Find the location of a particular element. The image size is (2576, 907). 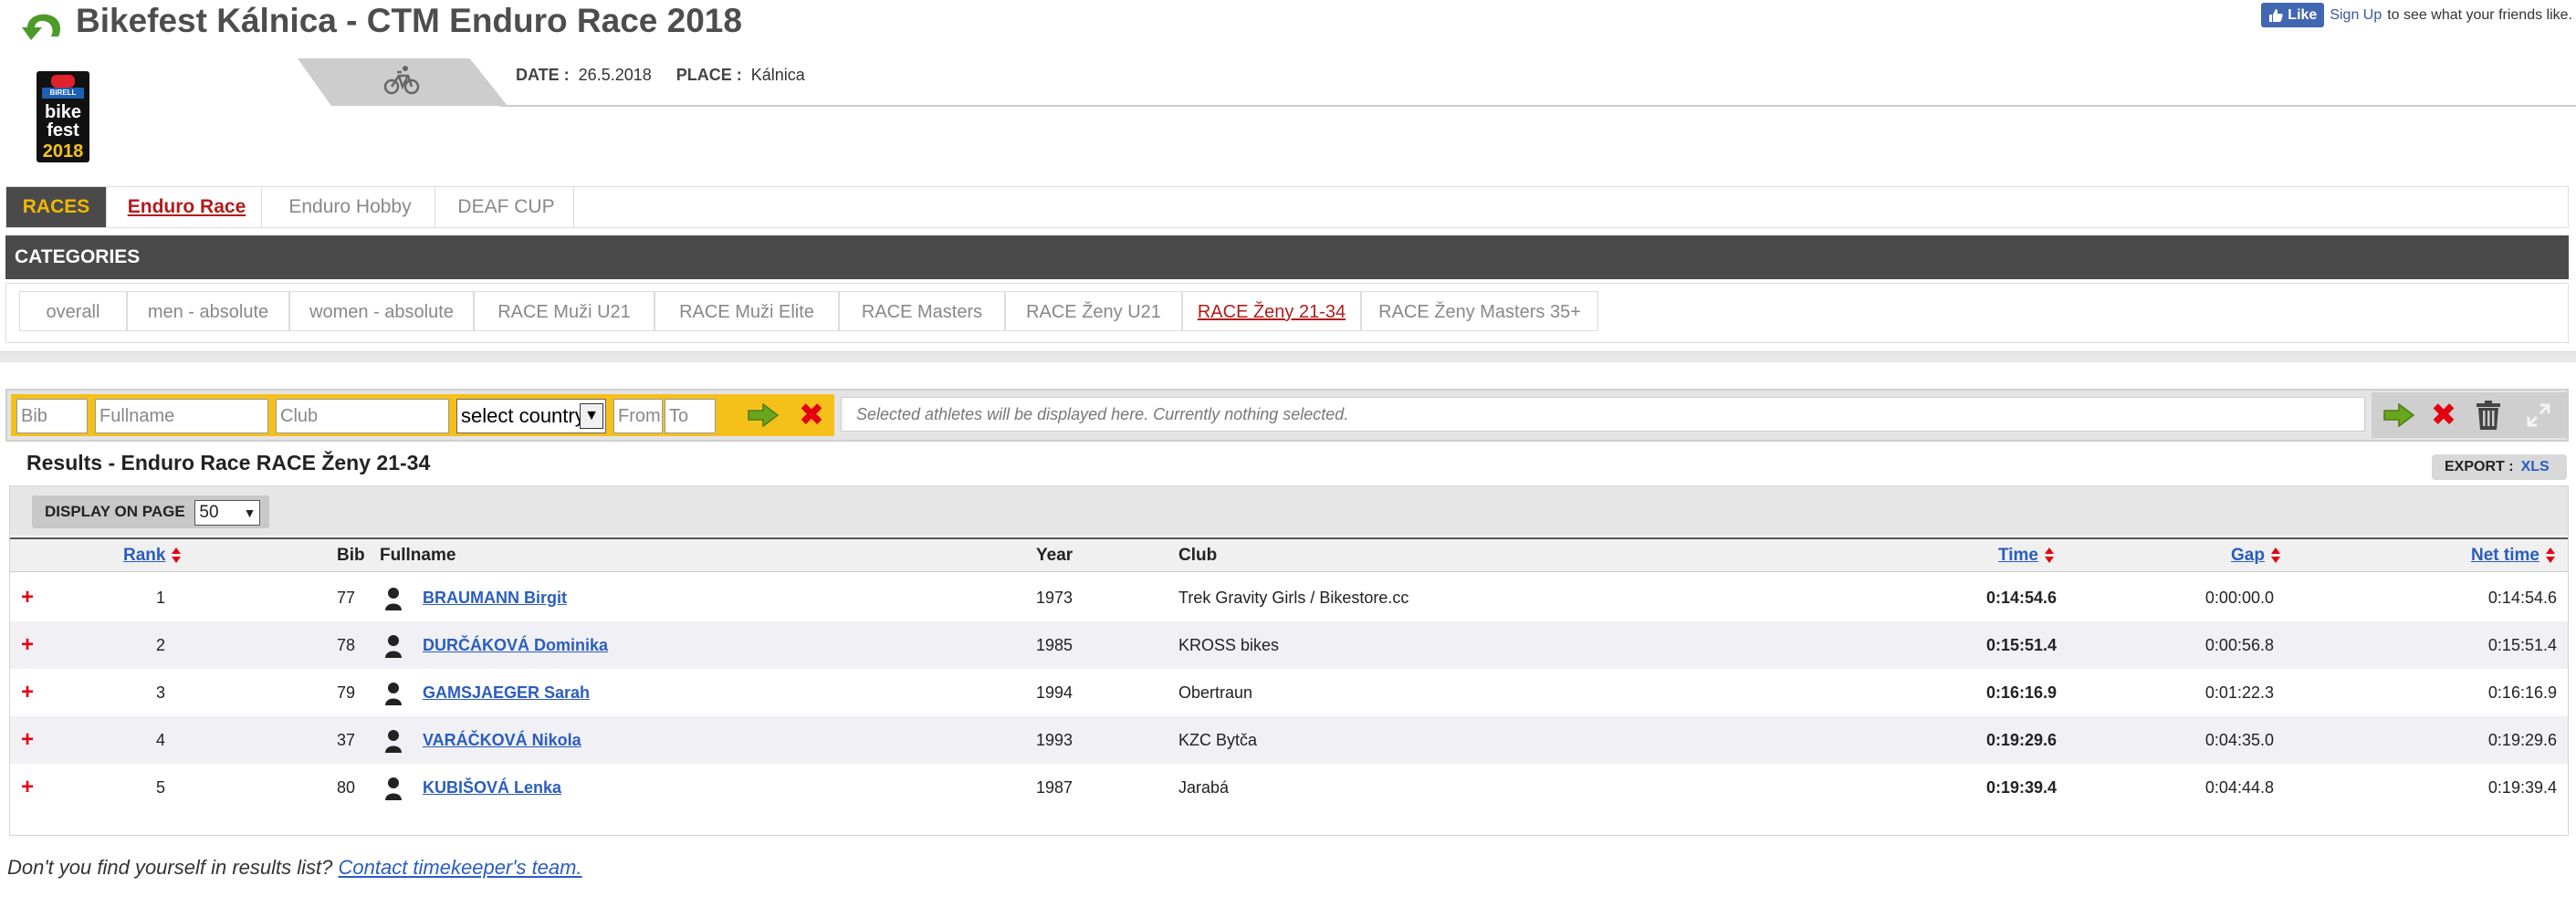

event-info: DATE : 26.5.2018 PLACE : Kálnica is located at coordinates (671, 76).